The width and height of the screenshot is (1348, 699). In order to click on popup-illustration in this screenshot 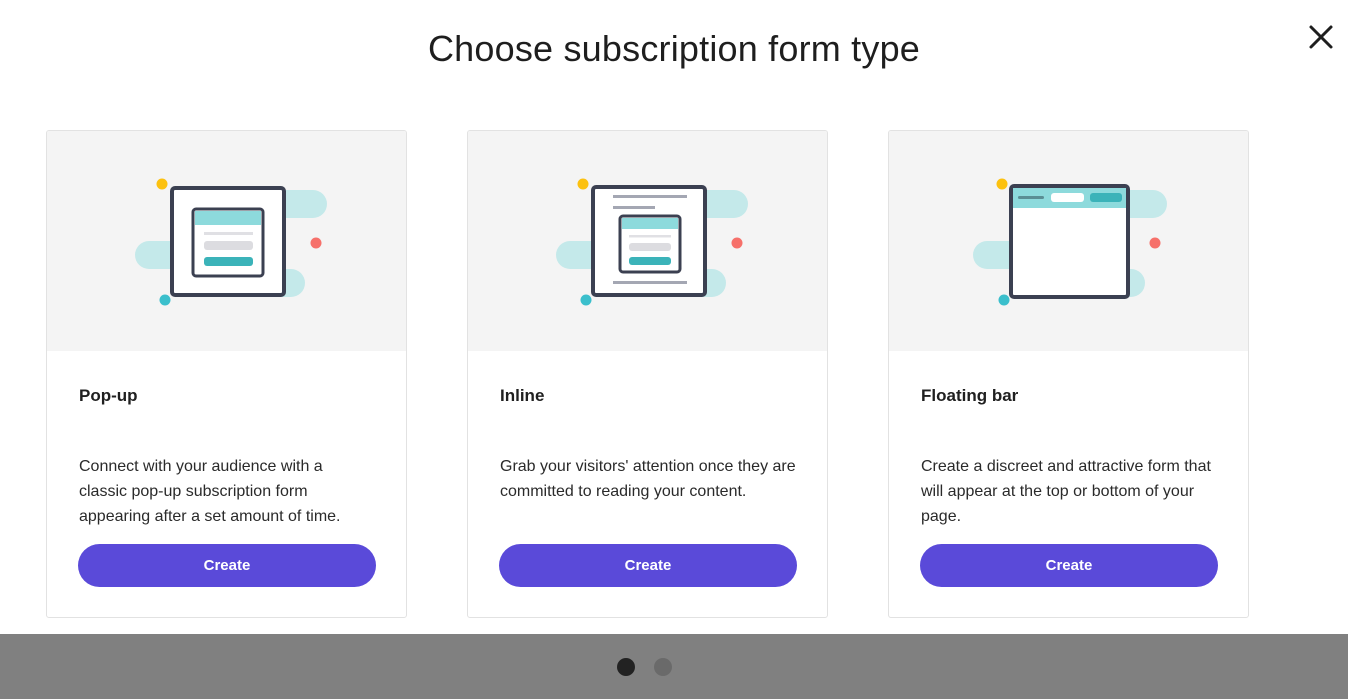, I will do `click(226, 241)`.